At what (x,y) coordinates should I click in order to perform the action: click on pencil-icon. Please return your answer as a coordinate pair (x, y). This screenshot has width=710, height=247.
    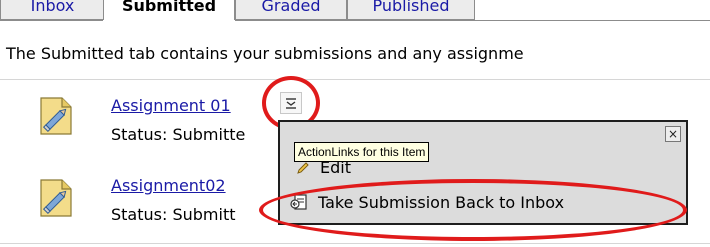
    Looking at the image, I should click on (303, 167).